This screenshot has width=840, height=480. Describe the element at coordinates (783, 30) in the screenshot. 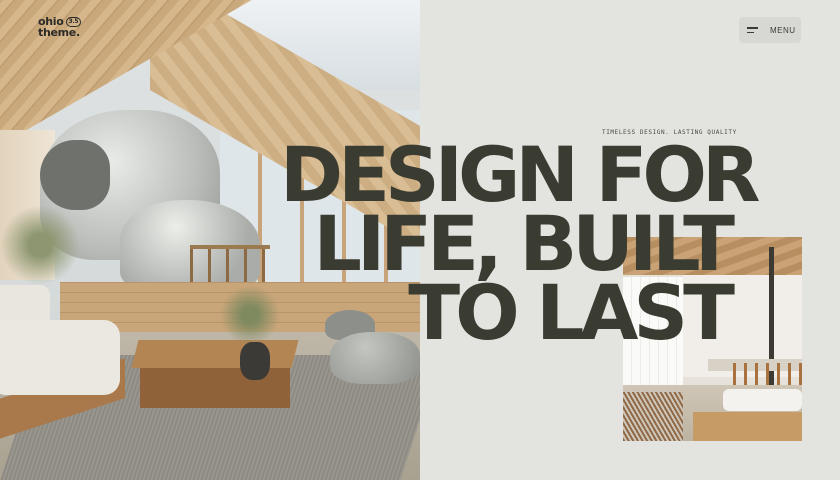

I see `menu-label: MENU` at that location.